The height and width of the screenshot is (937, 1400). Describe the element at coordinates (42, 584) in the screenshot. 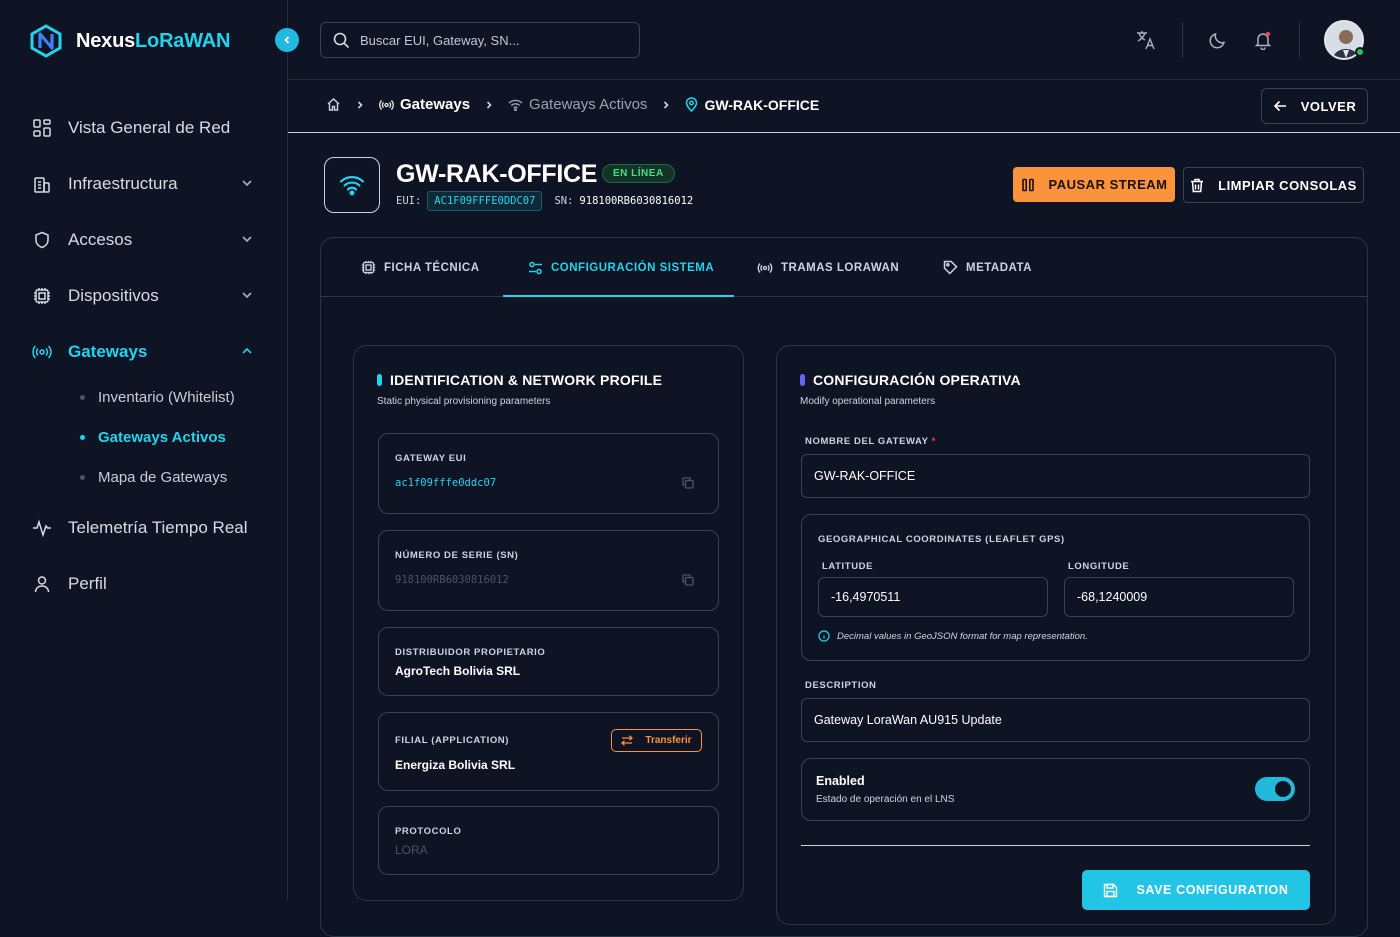

I see `user-icon` at that location.